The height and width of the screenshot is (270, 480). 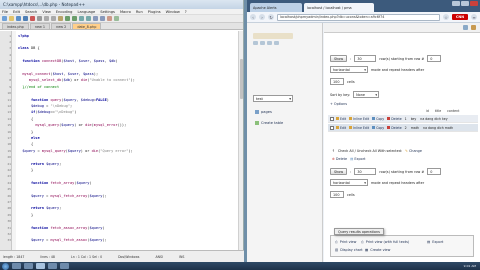 I want to click on code-line: 30, so click(x=121, y=221).